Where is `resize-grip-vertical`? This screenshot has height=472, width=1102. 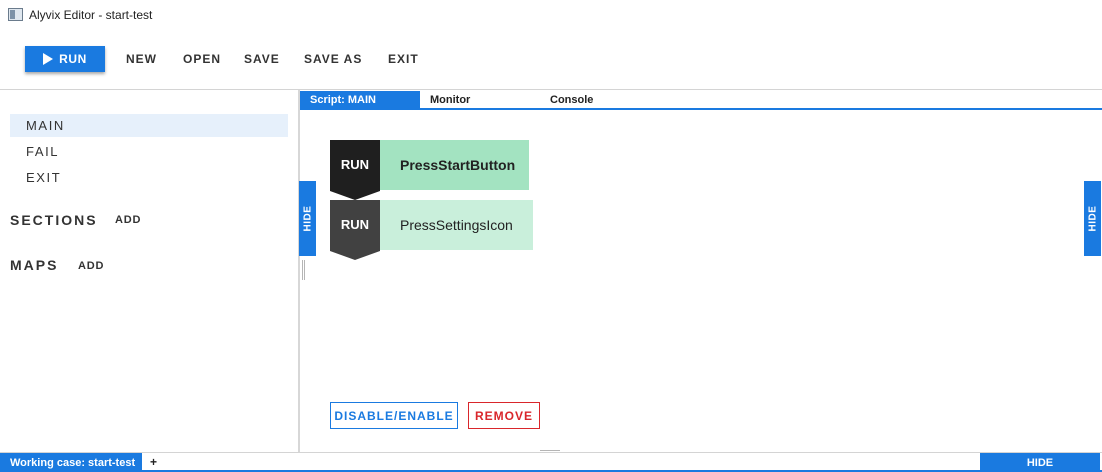
resize-grip-vertical is located at coordinates (303, 270).